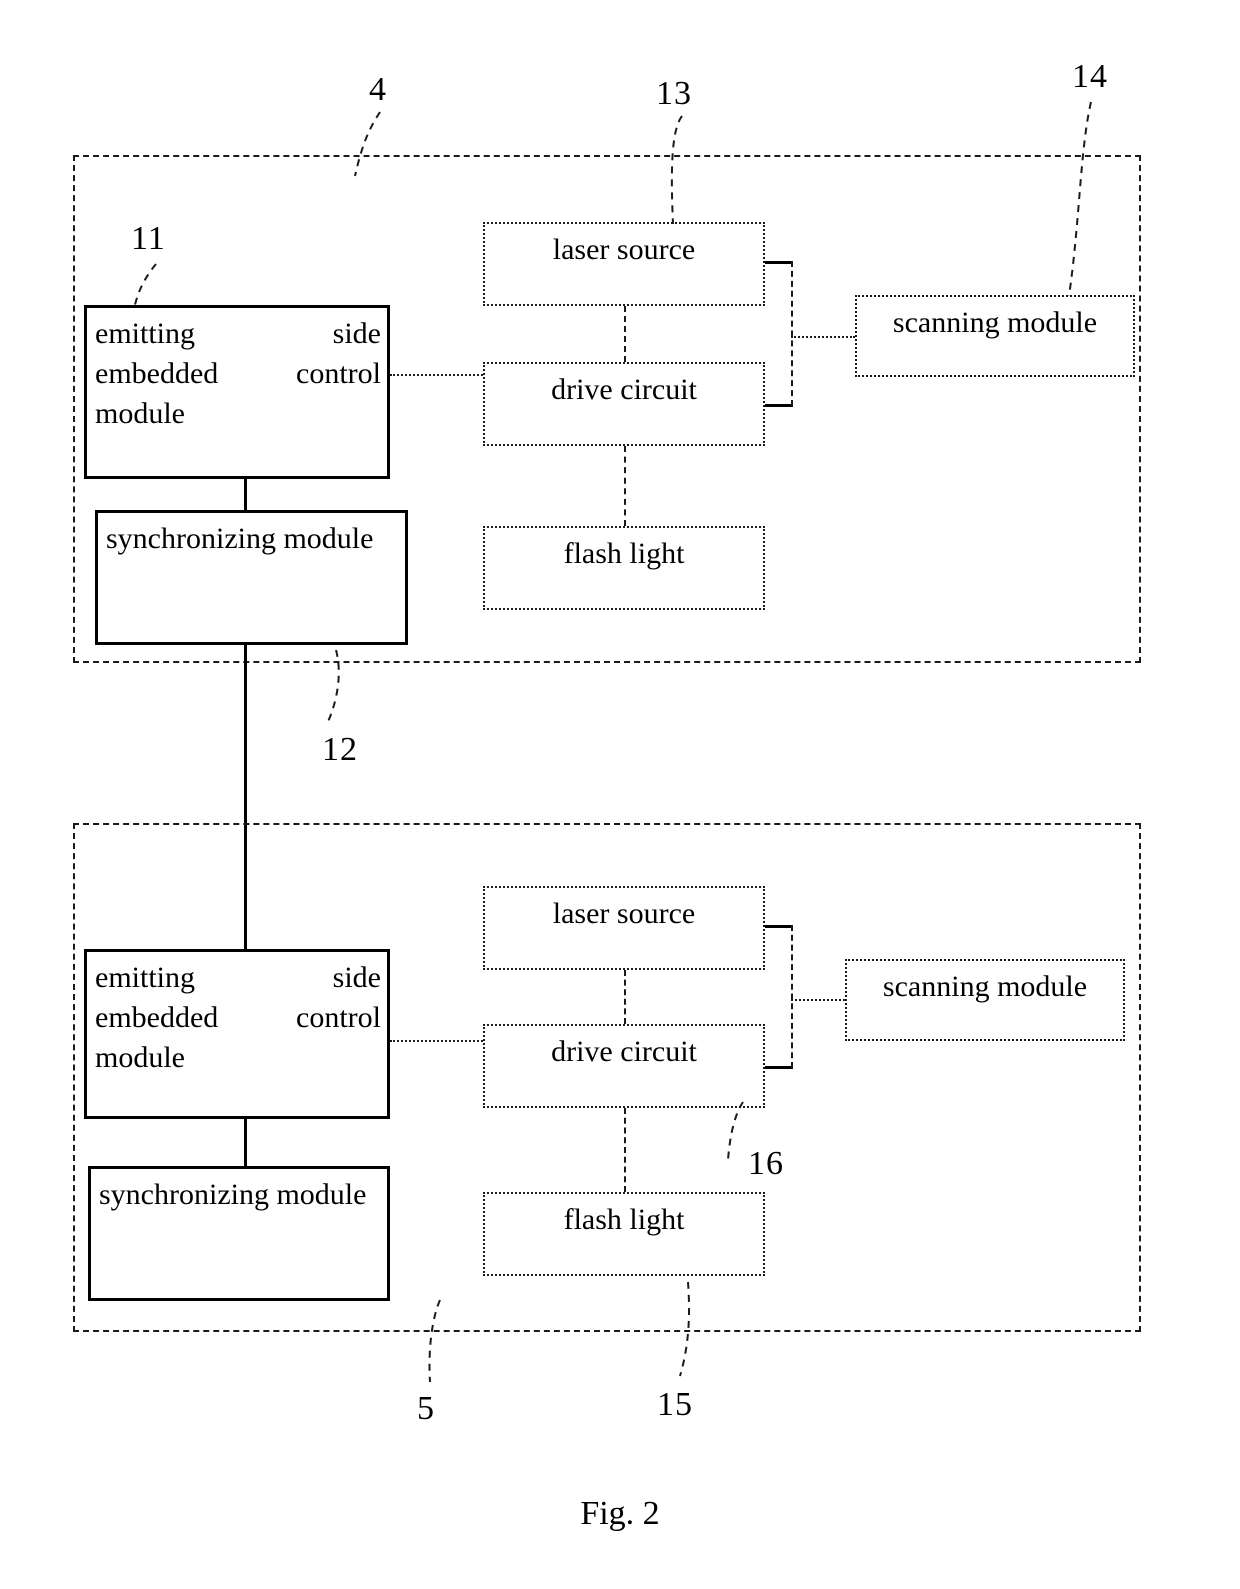 This screenshot has width=1240, height=1589. Describe the element at coordinates (624, 553) in the screenshot. I see `upper-flash-light-label: flash light` at that location.